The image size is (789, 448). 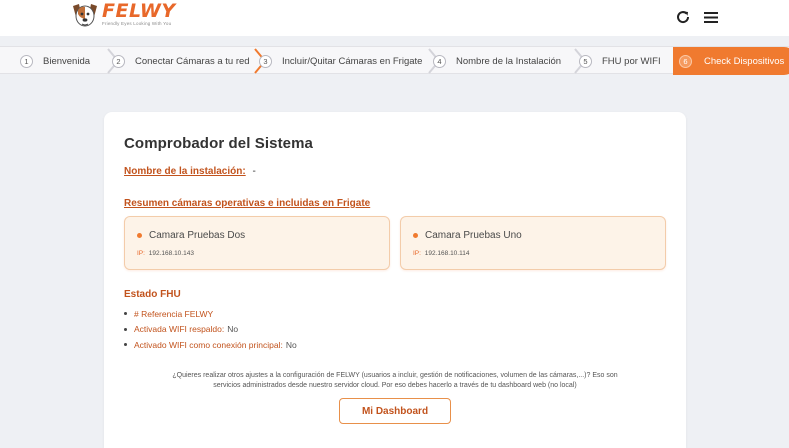 I want to click on logo-tagline: Friendly Eyes Looking With You, so click(x=137, y=23).